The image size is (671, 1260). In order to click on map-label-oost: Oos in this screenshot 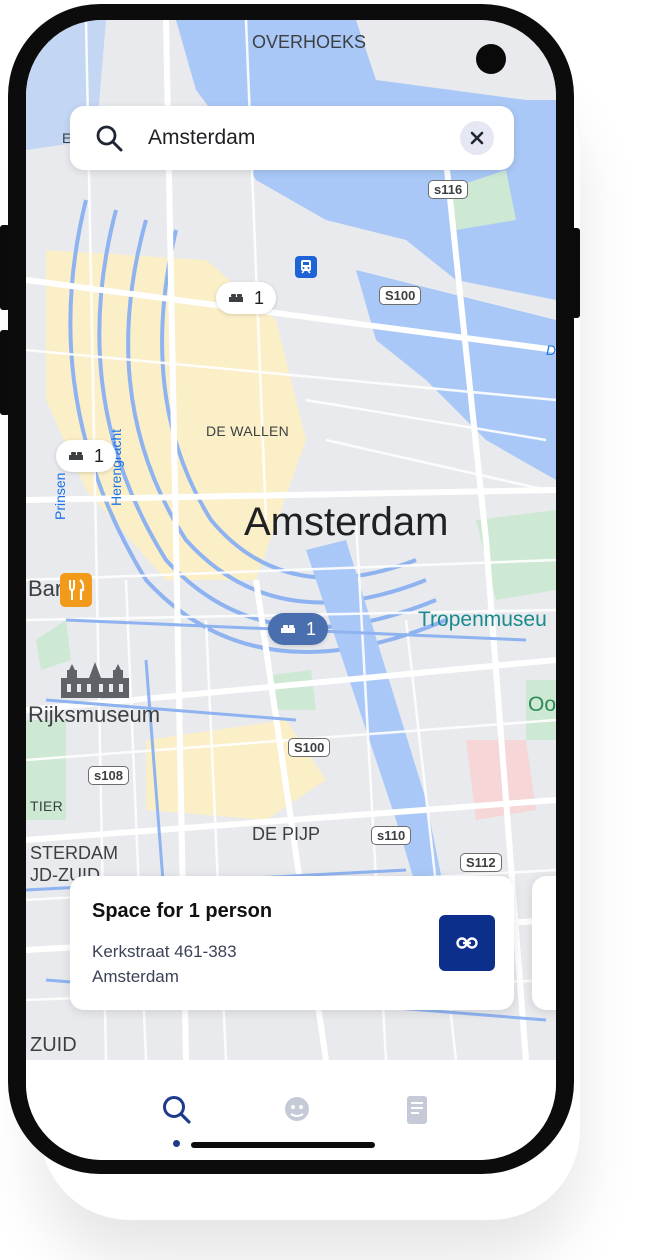, I will do `click(542, 704)`.